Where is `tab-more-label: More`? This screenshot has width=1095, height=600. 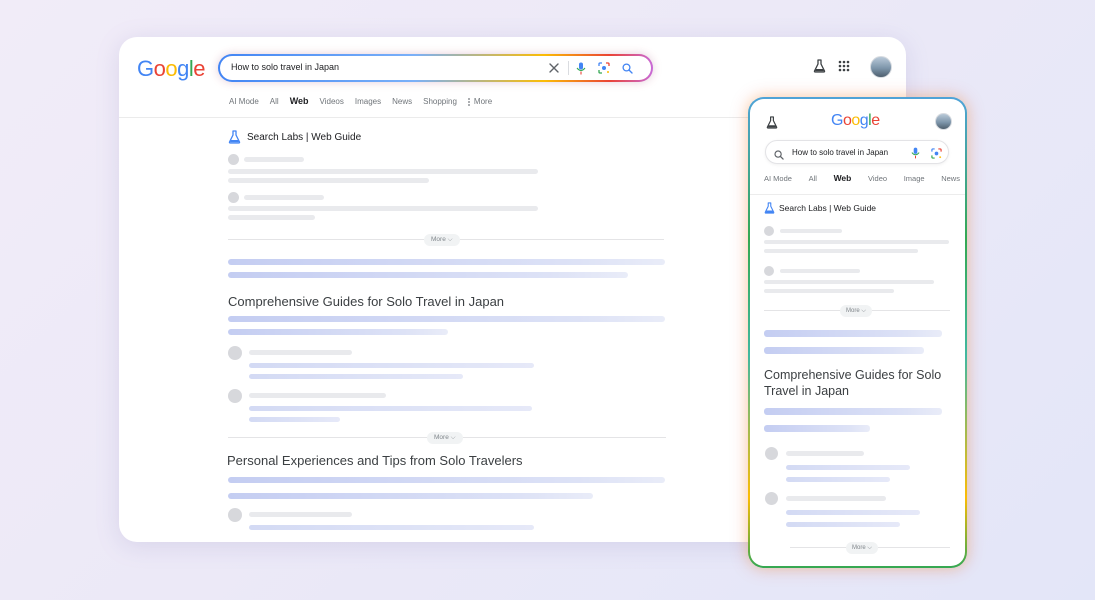 tab-more-label: More is located at coordinates (483, 101).